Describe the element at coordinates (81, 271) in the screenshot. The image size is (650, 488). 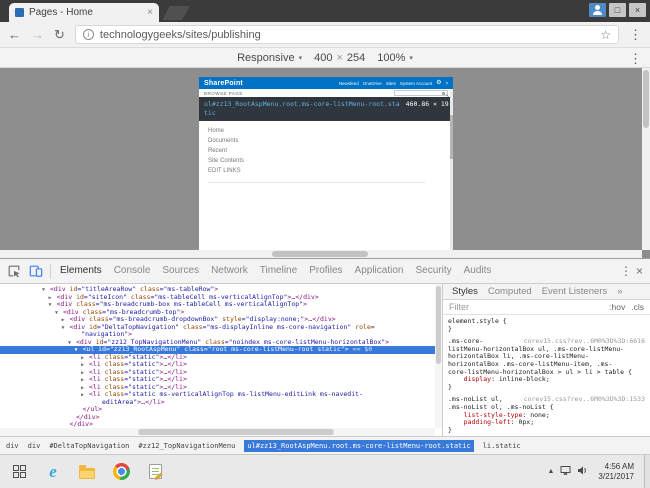
I see `devtools-tab-elements: Elements` at that location.